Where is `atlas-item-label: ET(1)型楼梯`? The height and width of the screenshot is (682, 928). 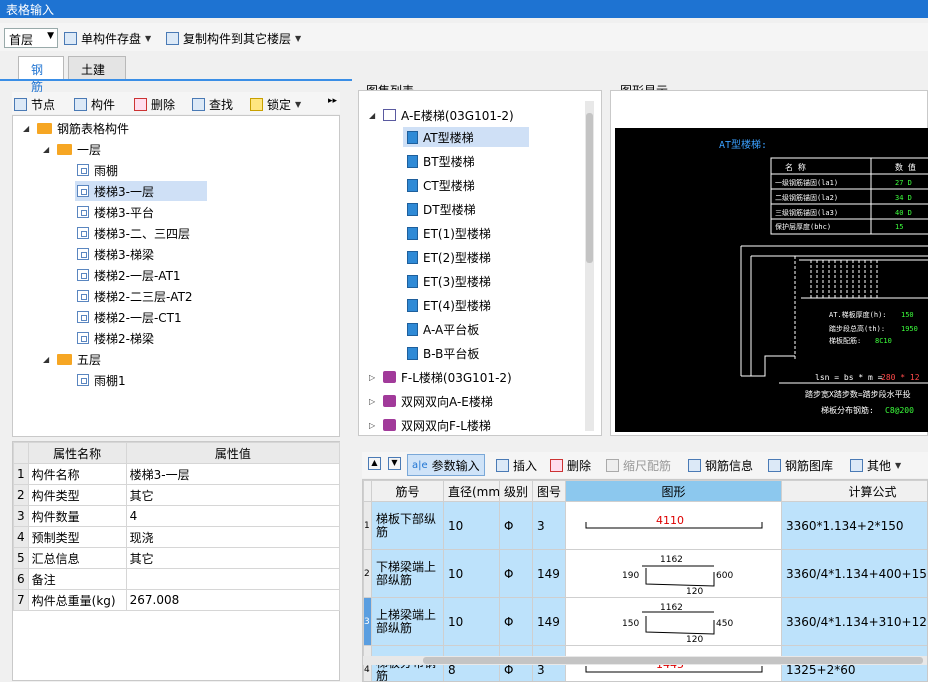 atlas-item-label: ET(1)型楼梯 is located at coordinates (457, 233).